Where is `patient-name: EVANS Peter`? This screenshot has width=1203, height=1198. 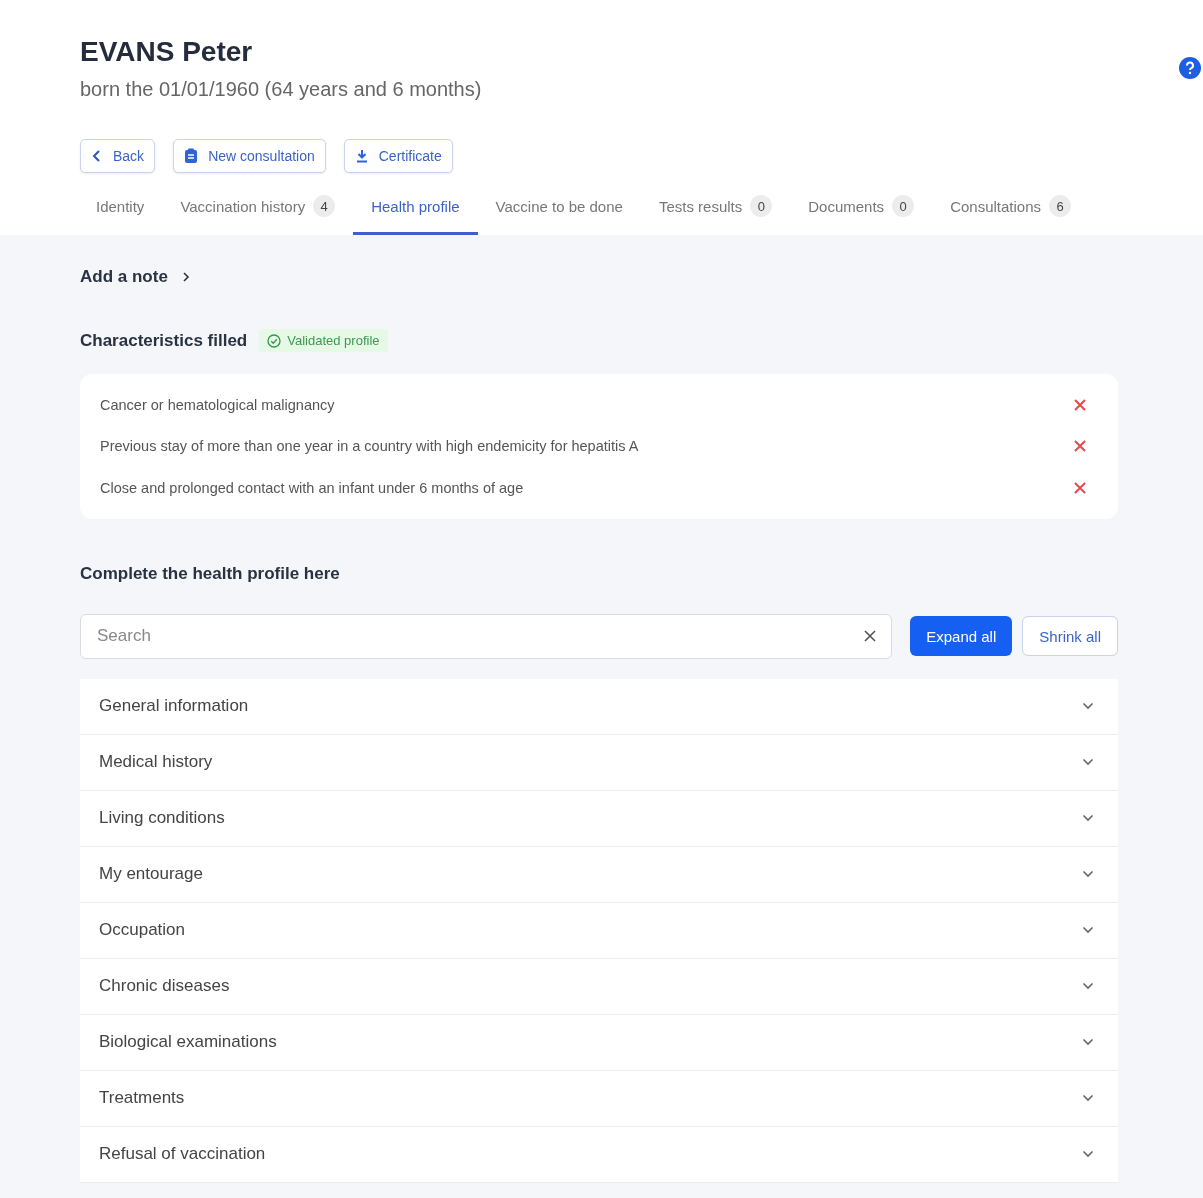
patient-name: EVANS Peter is located at coordinates (167, 52).